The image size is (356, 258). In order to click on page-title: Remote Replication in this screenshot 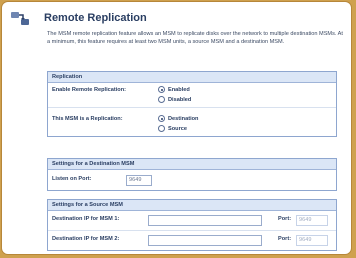, I will do `click(95, 18)`.